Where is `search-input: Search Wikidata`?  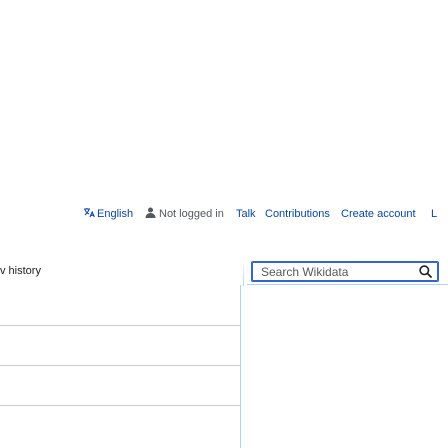 search-input: Search Wikidata is located at coordinates (345, 271).